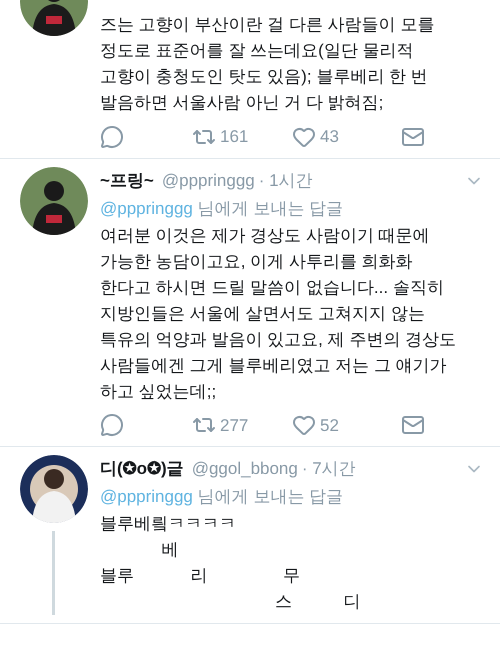 Image resolution: width=500 pixels, height=645 pixels. Describe the element at coordinates (168, 524) in the screenshot. I see `tweet-text-line: 블루베릨ㅋㅋㅋㅋ` at that location.